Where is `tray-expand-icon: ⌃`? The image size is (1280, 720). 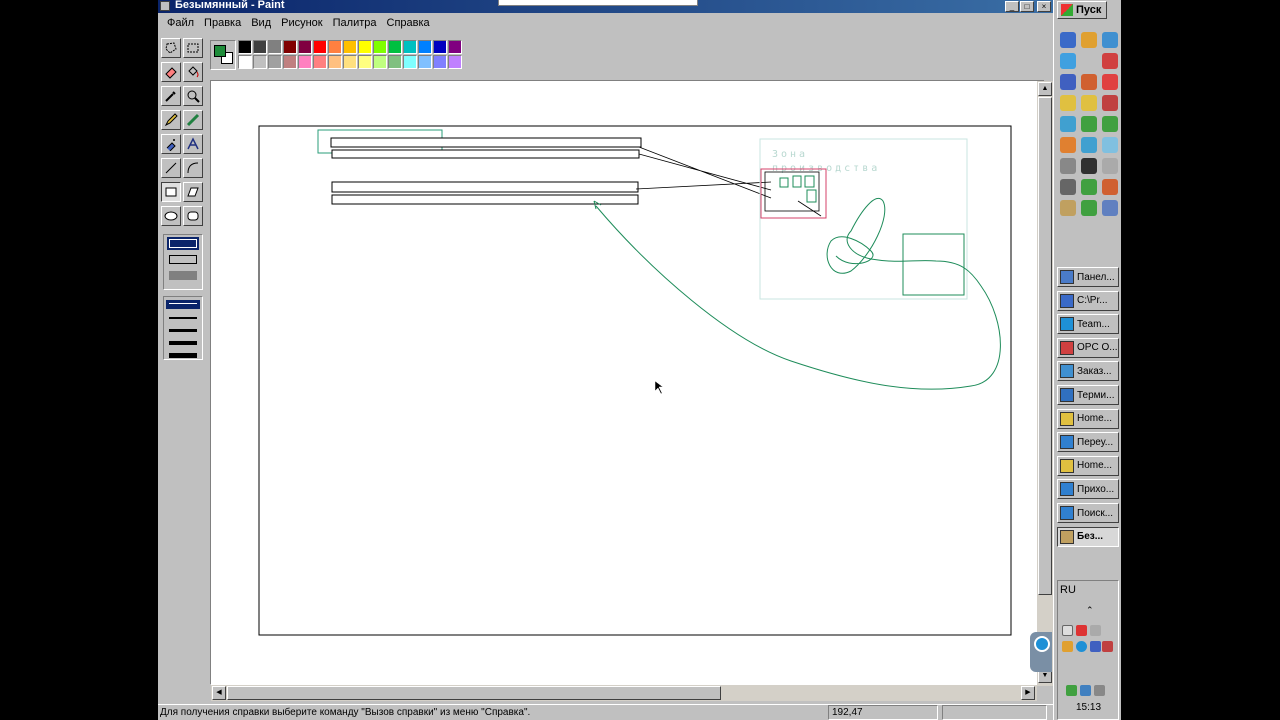
tray-expand-icon: ⌃ is located at coordinates (1090, 610).